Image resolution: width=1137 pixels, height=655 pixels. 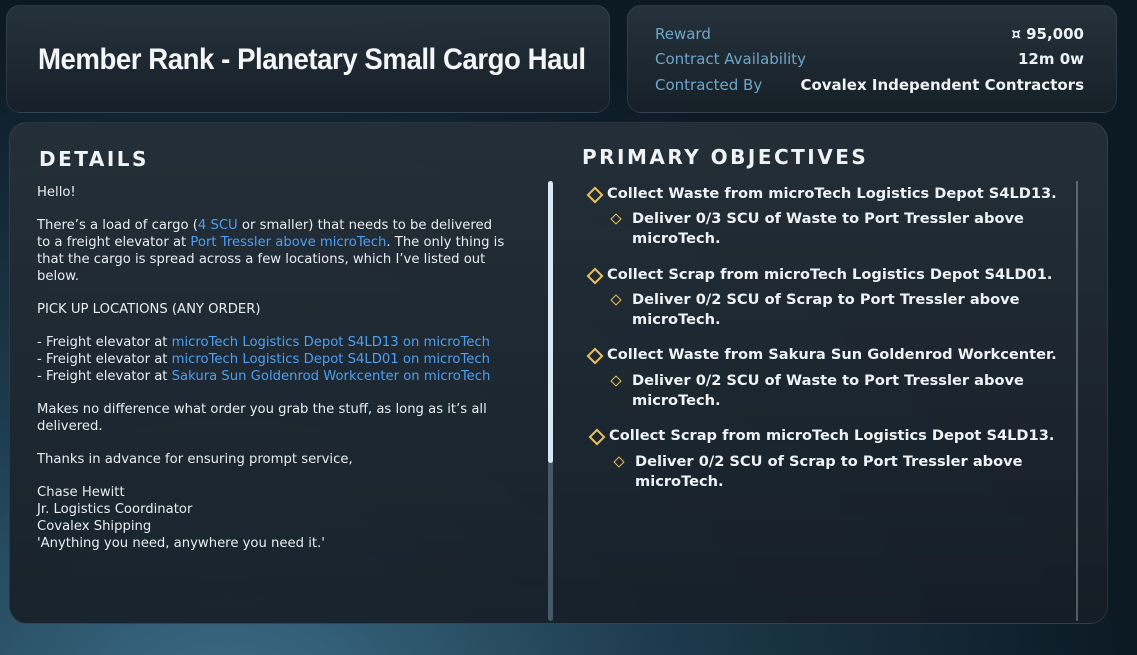 What do you see at coordinates (288, 242) in the screenshot?
I see `destination-link: Port Tressler above microTech` at bounding box center [288, 242].